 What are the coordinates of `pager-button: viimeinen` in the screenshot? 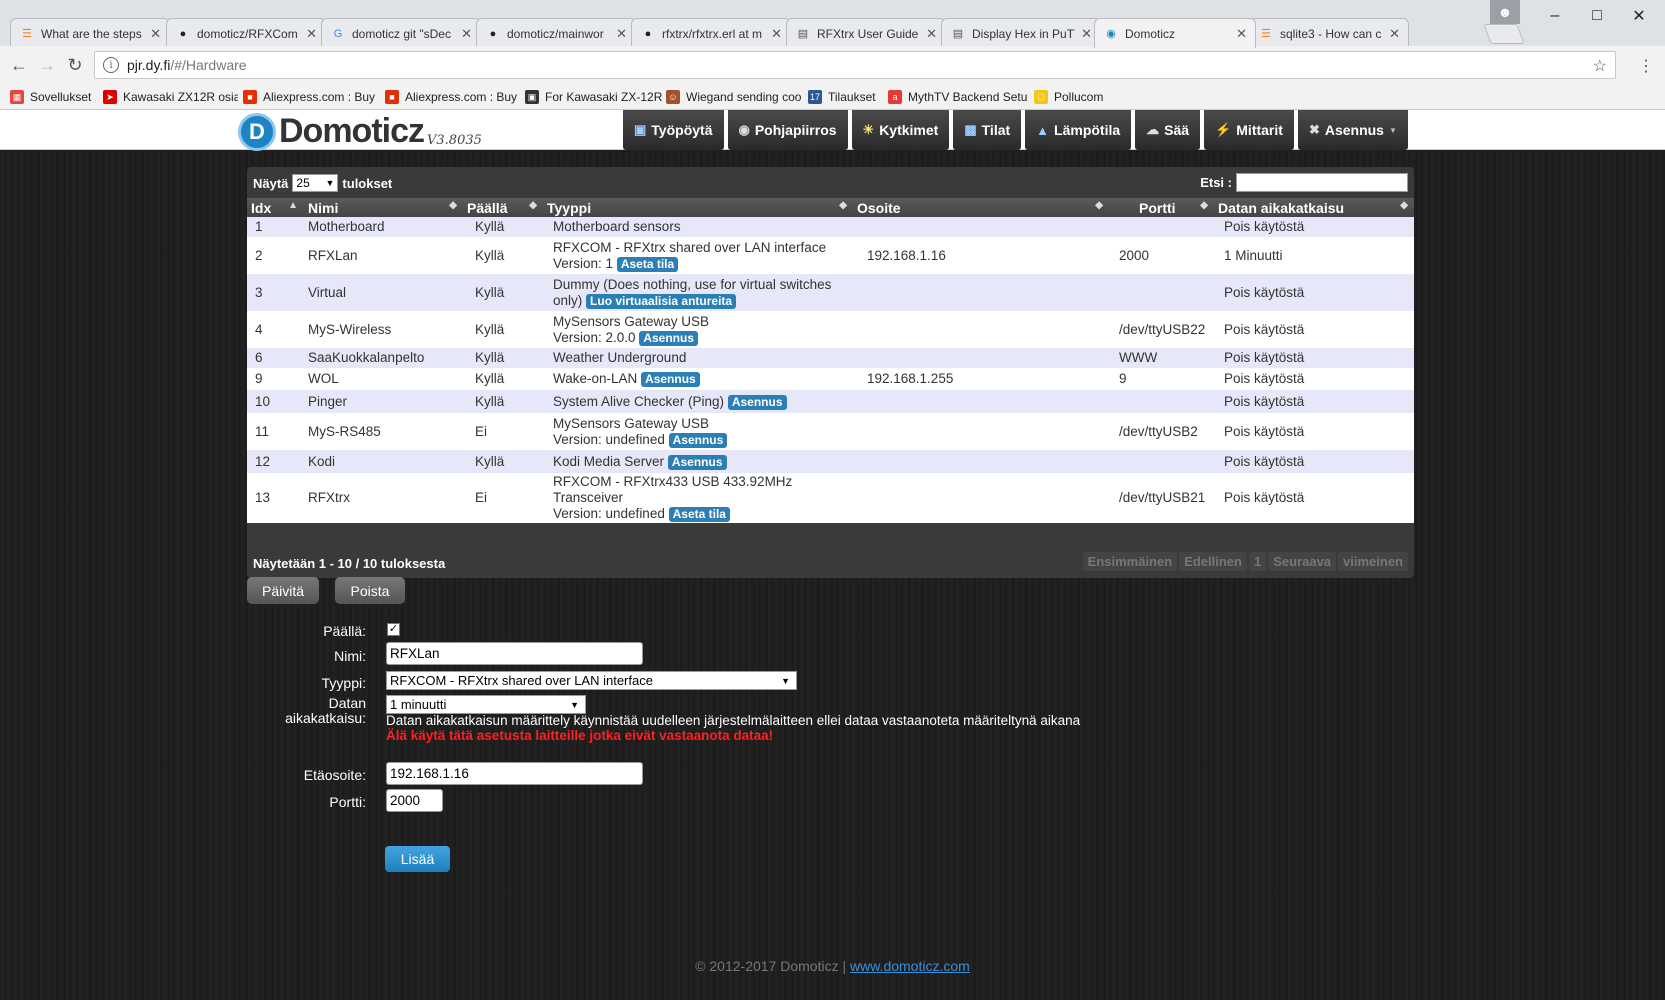 It's located at (1373, 561).